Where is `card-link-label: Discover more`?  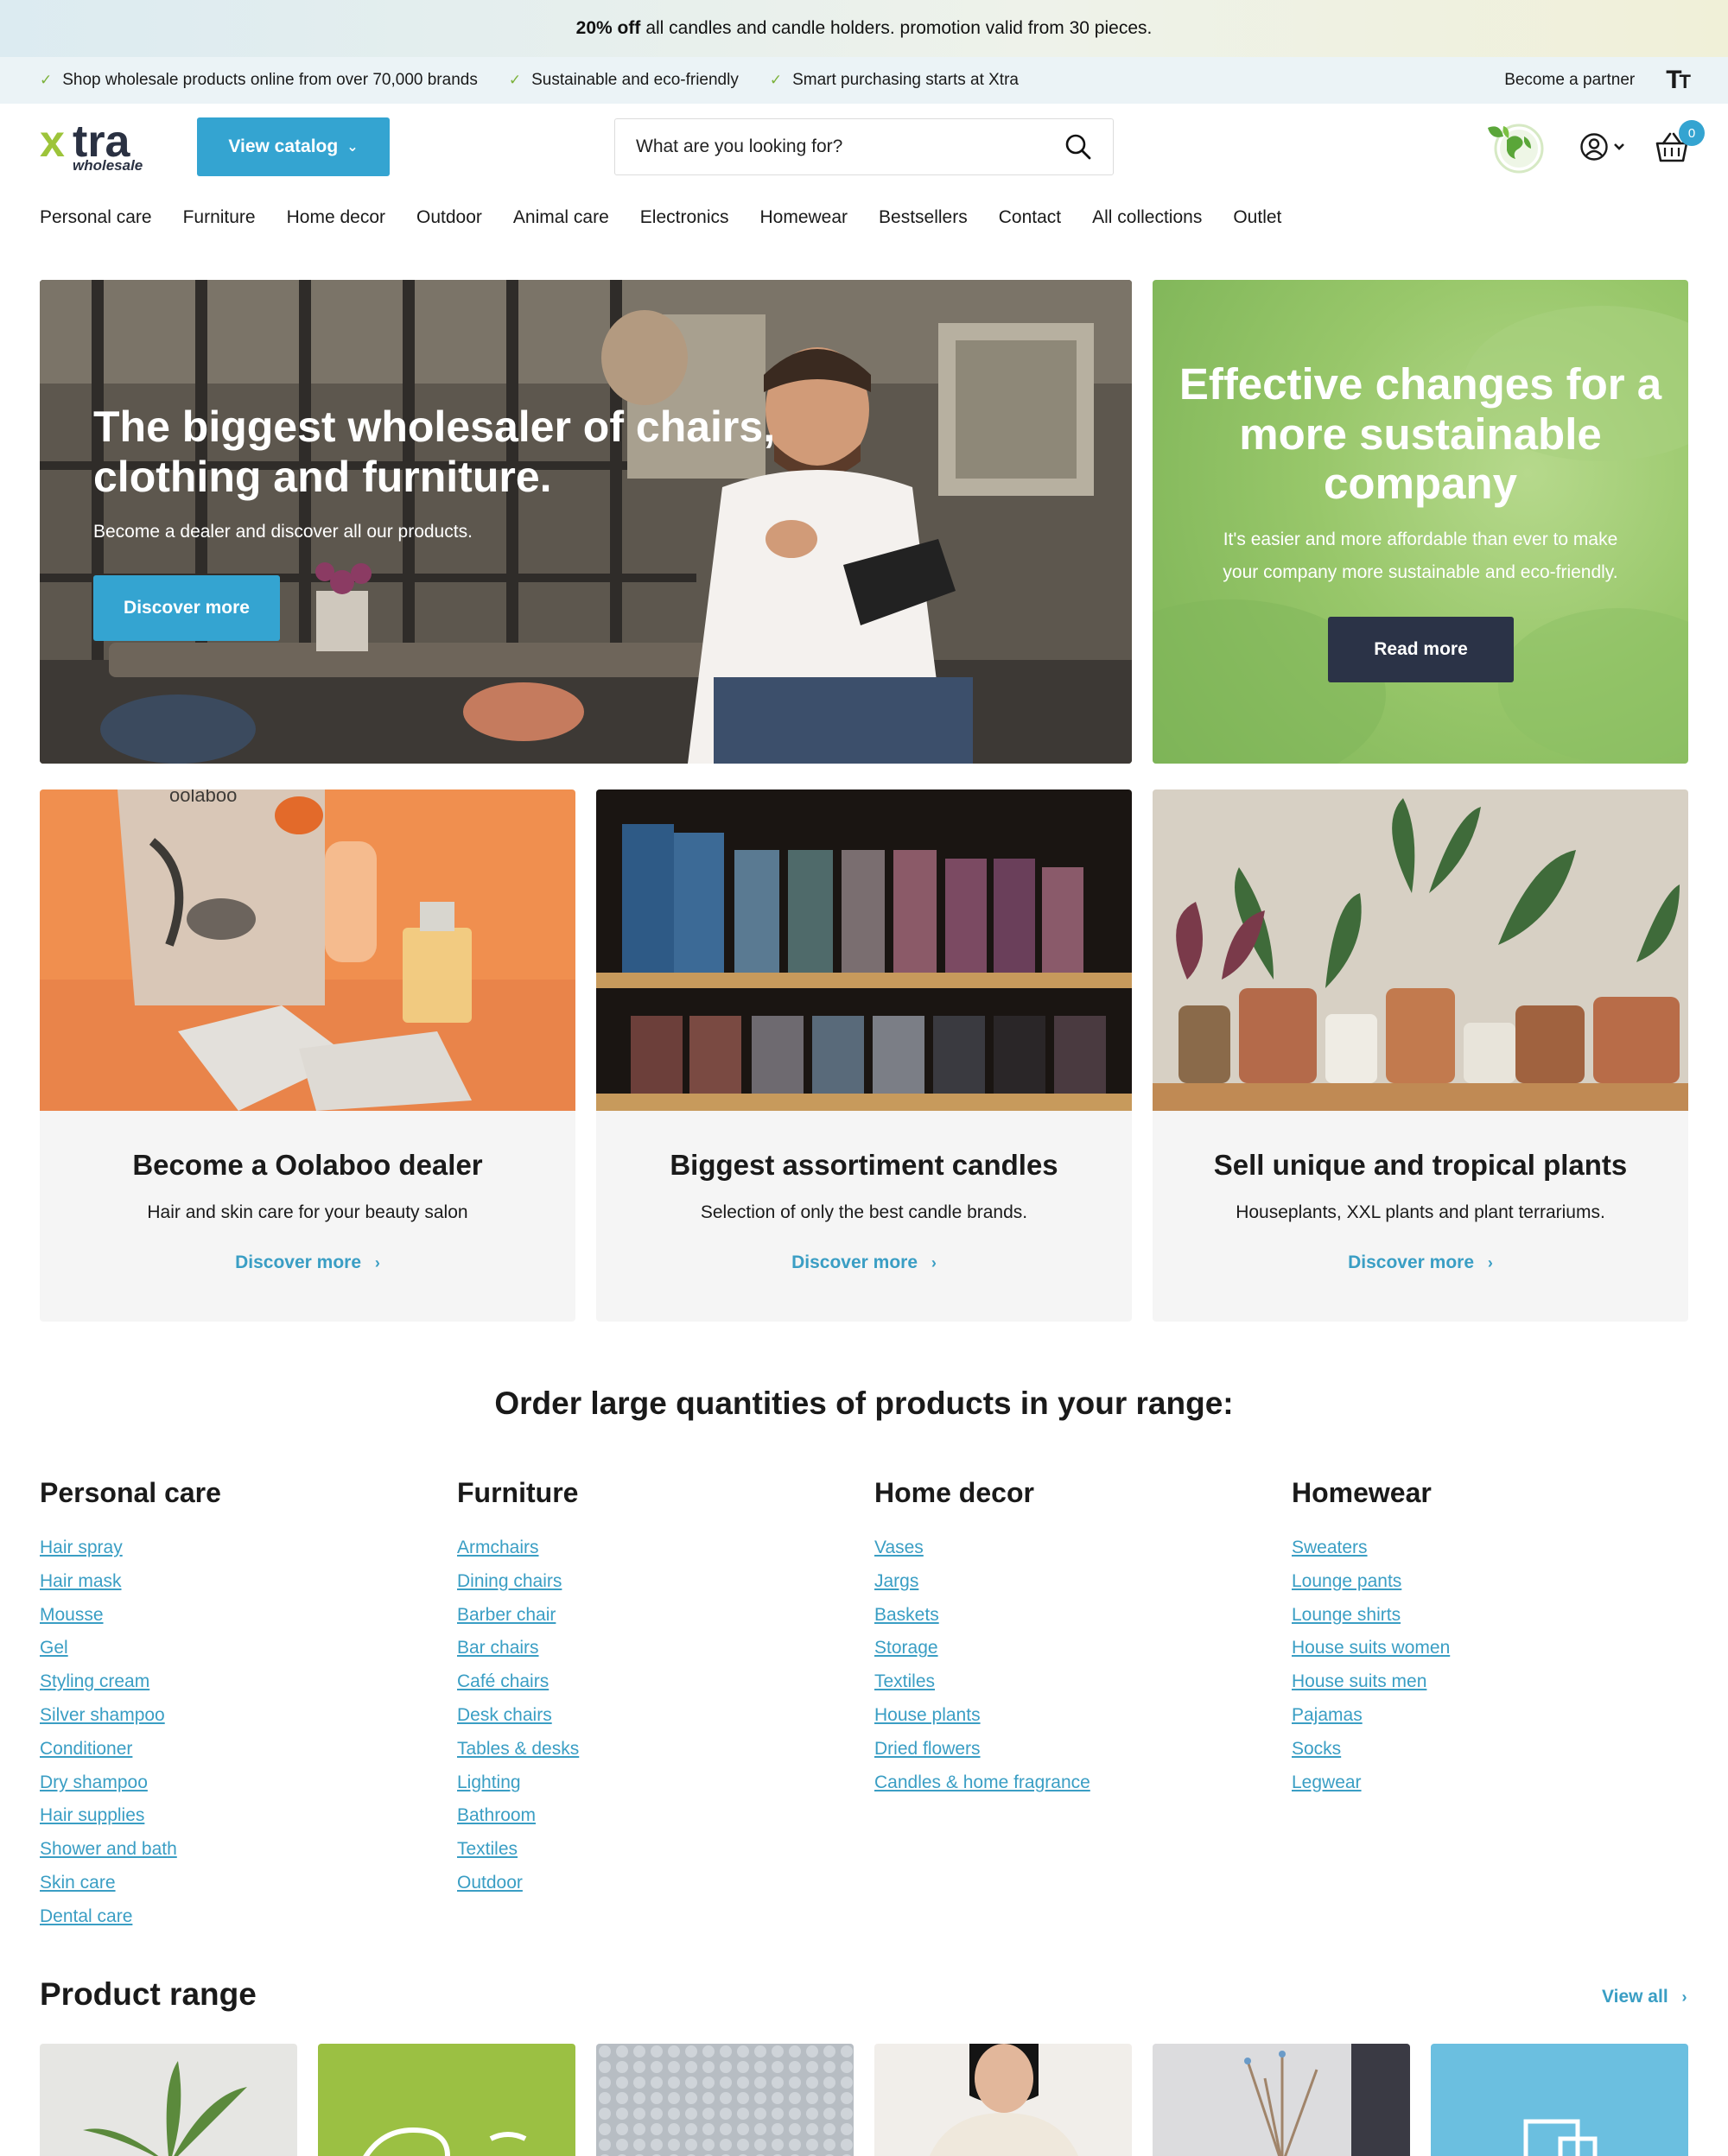 card-link-label: Discover more is located at coordinates (298, 1262).